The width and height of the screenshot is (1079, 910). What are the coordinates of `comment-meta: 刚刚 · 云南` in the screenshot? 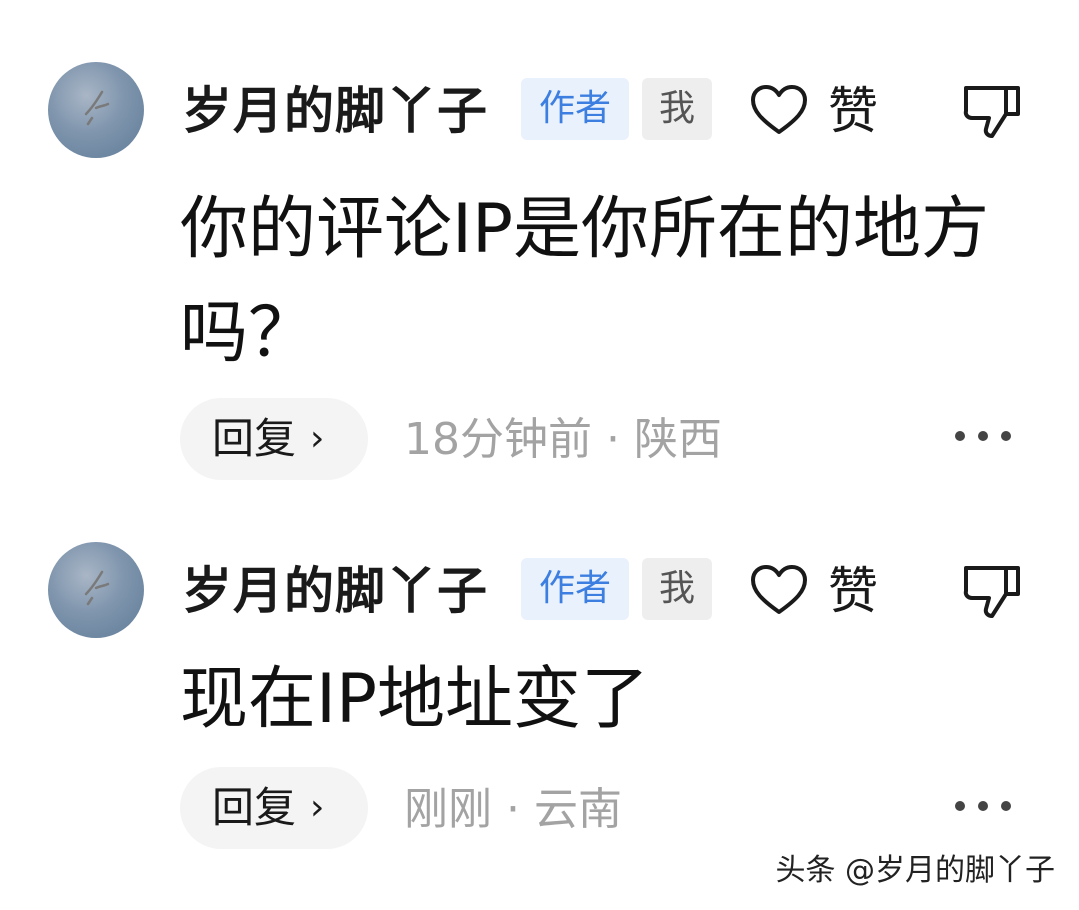 It's located at (513, 809).